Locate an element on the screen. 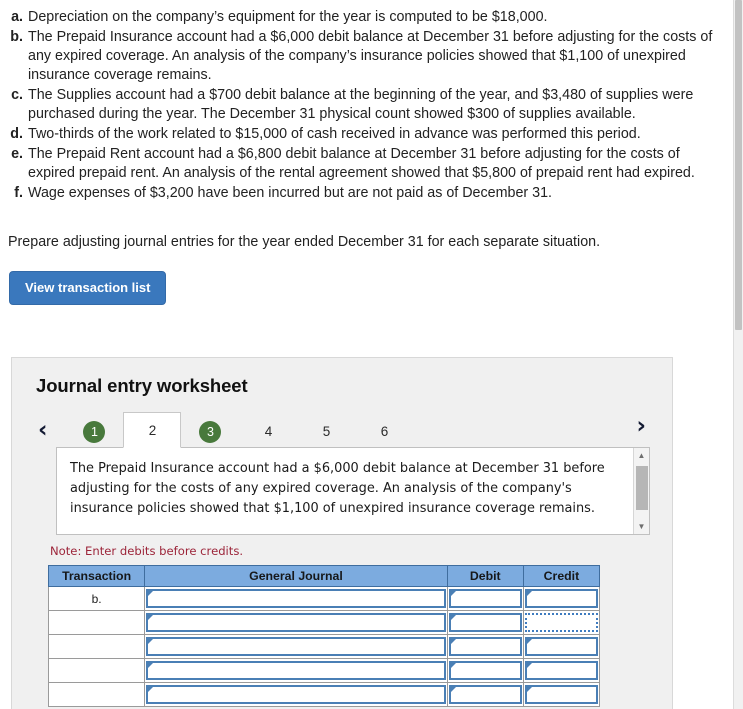 The height and width of the screenshot is (709, 743). page-scrollbar is located at coordinates (738, 354).